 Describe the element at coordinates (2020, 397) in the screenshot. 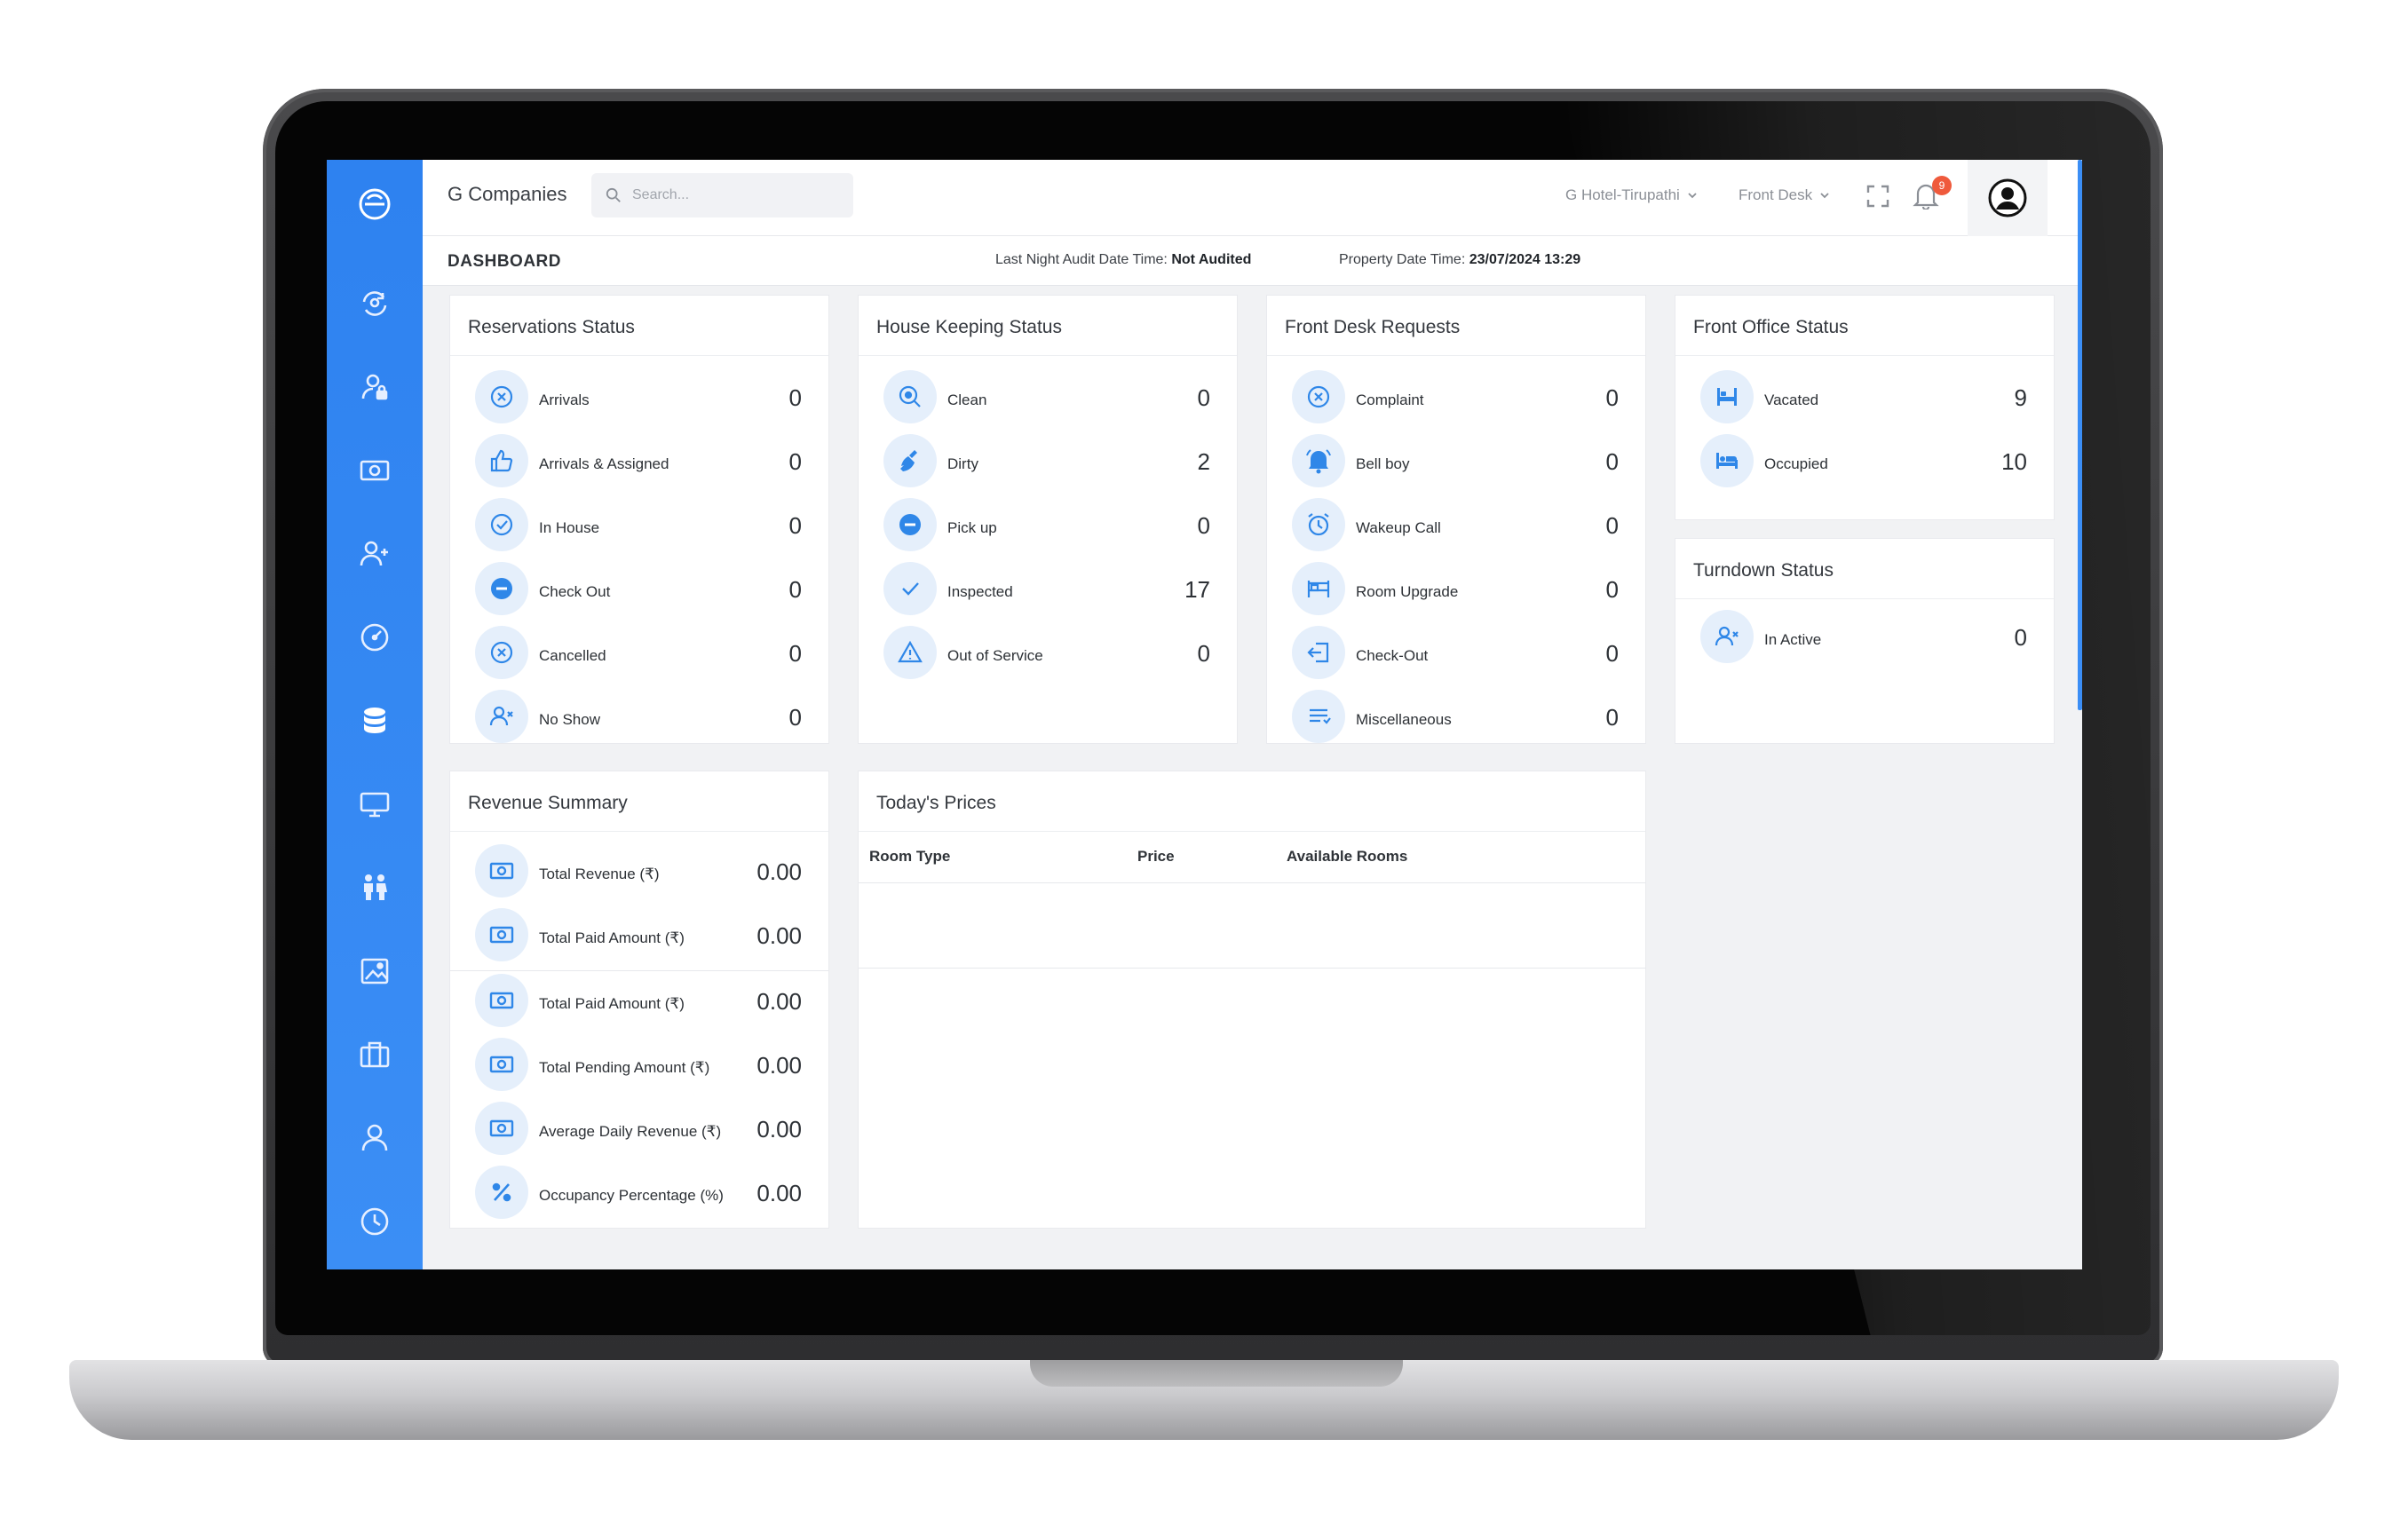

I see `row-value: 9` at that location.